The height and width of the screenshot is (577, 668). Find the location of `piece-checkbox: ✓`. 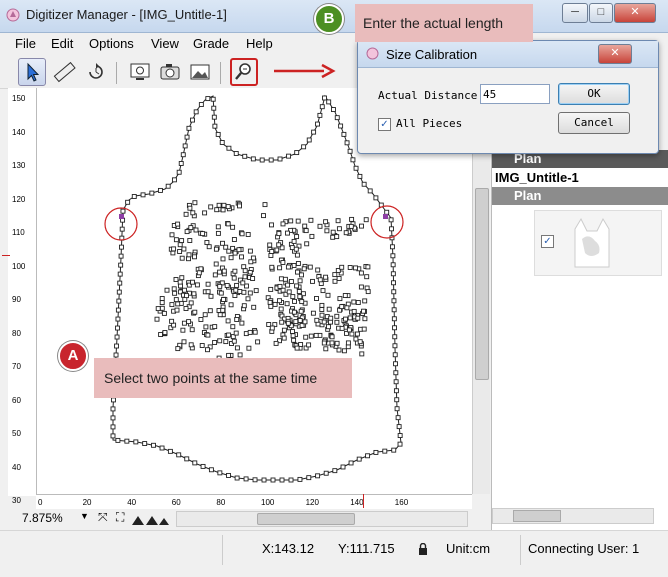

piece-checkbox: ✓ is located at coordinates (547, 241).